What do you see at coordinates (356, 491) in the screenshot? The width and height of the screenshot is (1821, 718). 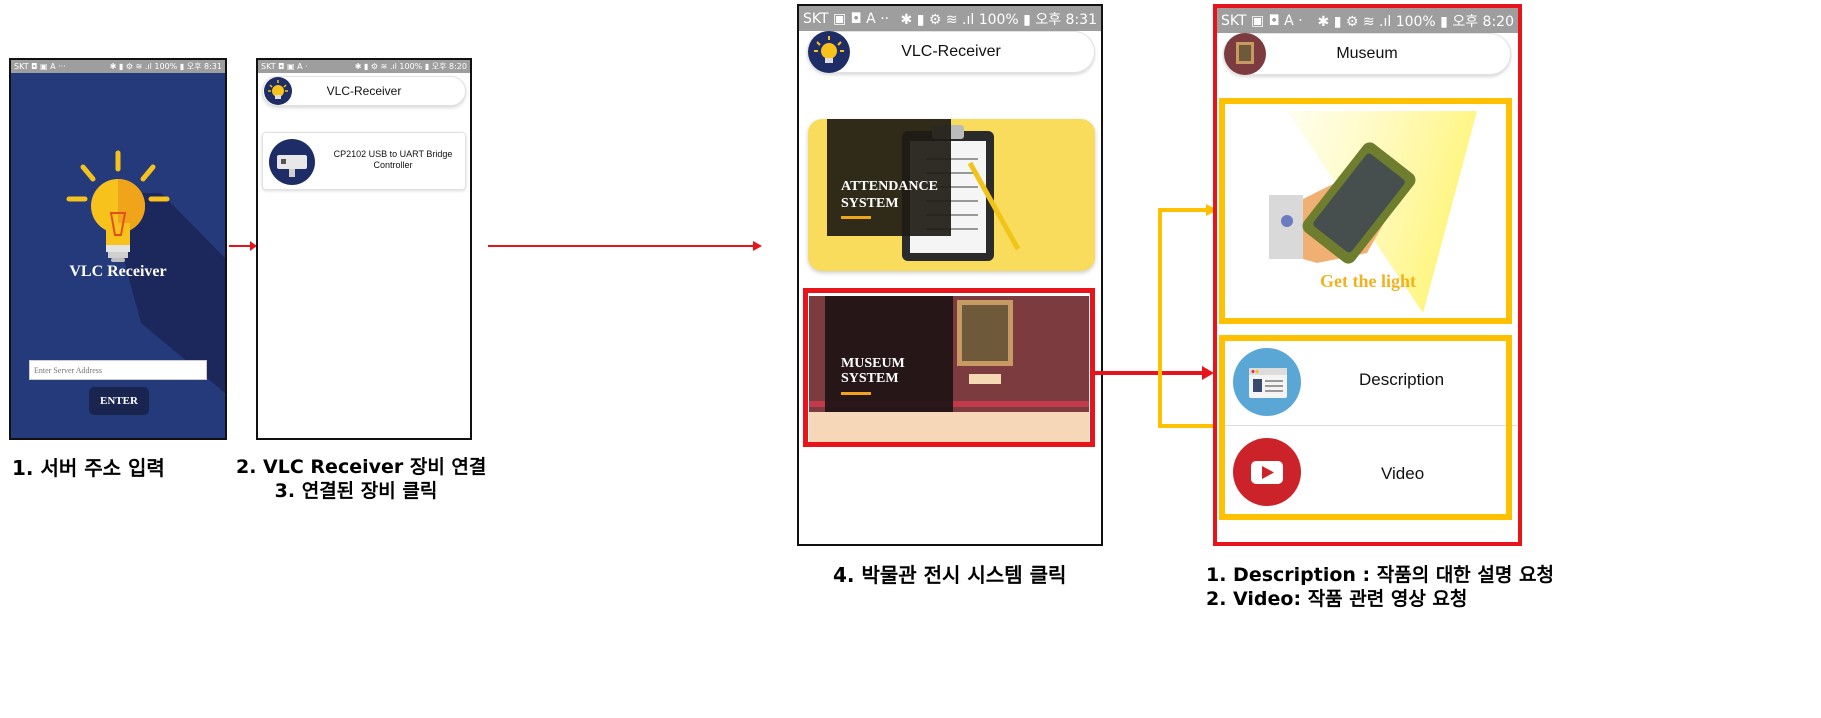 I see `caption-step-3: 3. 연결된 장비 클릭` at bounding box center [356, 491].